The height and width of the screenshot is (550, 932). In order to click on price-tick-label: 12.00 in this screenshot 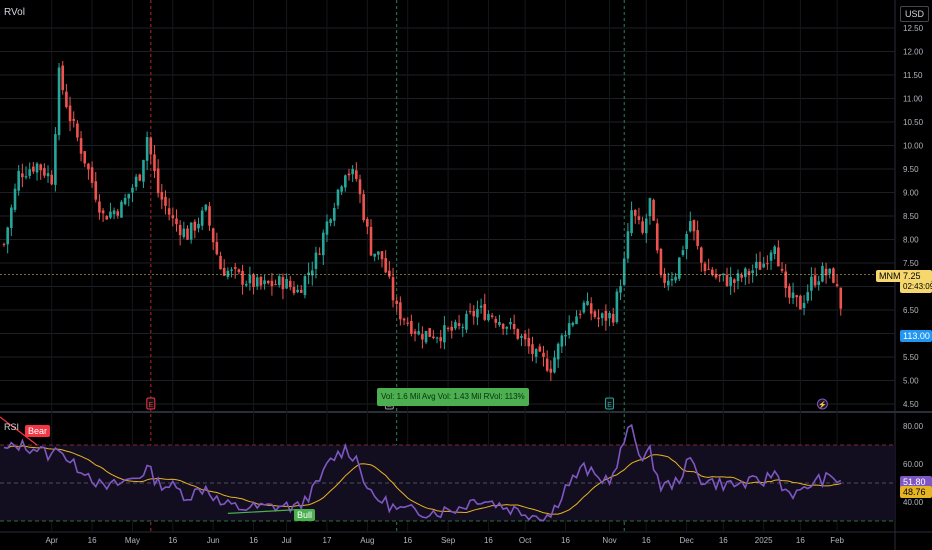, I will do `click(913, 52)`.